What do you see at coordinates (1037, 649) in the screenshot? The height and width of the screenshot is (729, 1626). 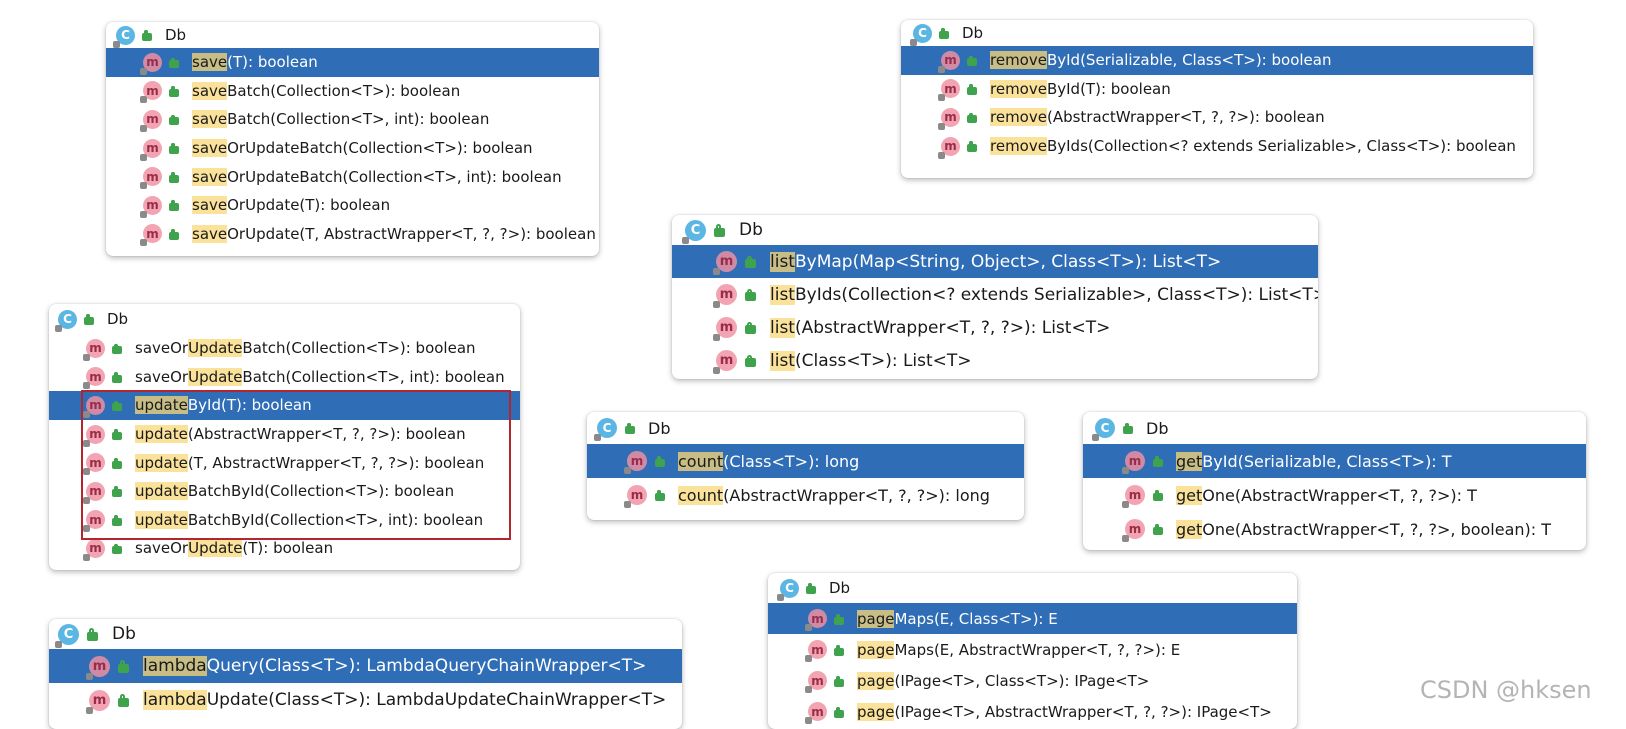 I see `method-signature: Maps(E, AbstractWrapper<T, ?, ?>): E` at bounding box center [1037, 649].